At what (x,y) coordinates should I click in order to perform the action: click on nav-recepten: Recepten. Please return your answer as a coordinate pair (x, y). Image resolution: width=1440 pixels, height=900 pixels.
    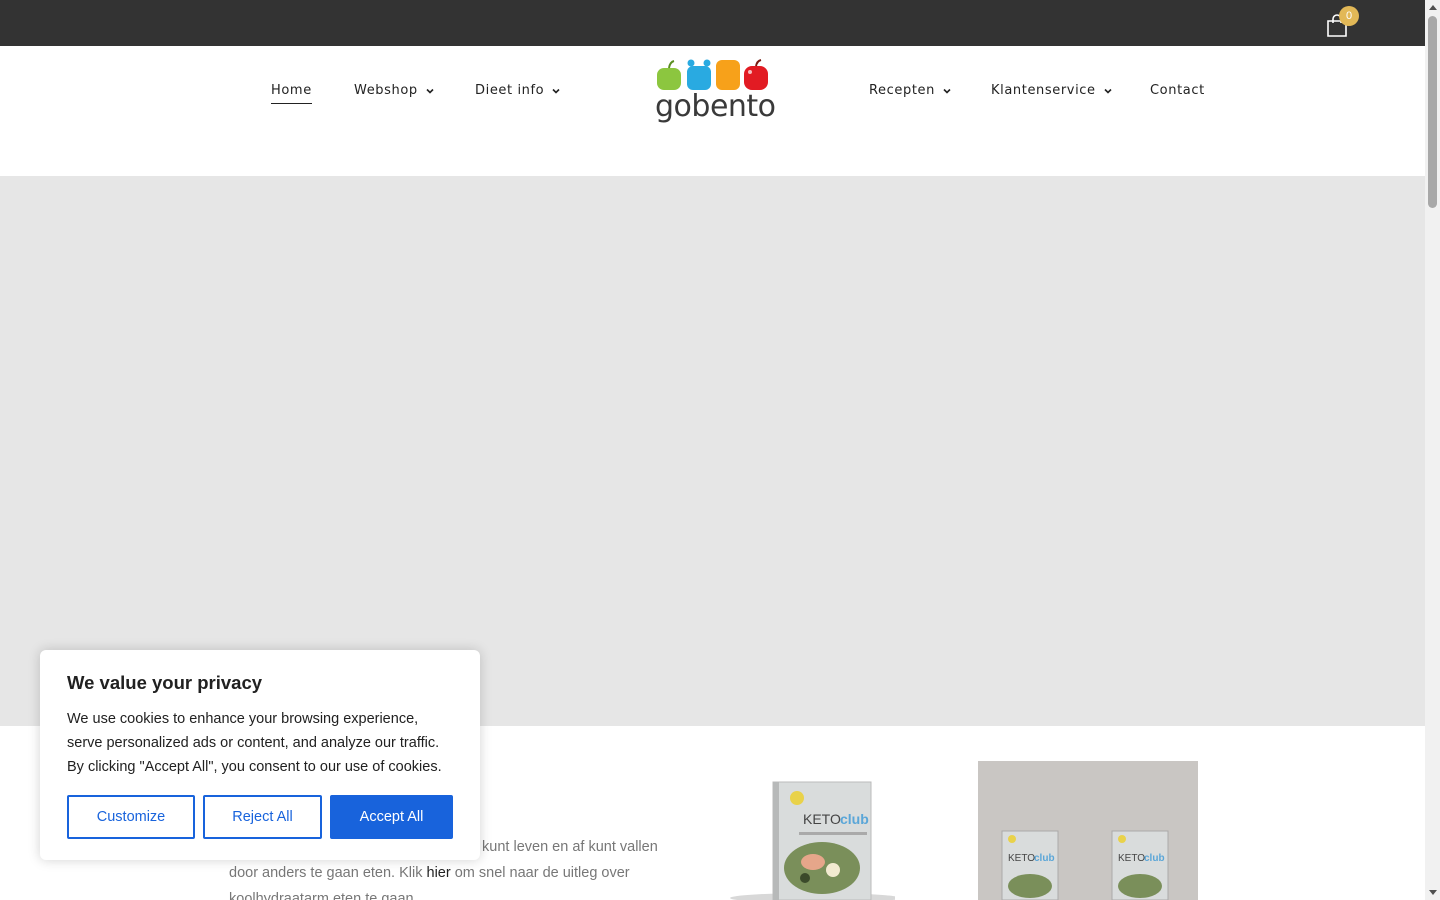
    Looking at the image, I should click on (910, 90).